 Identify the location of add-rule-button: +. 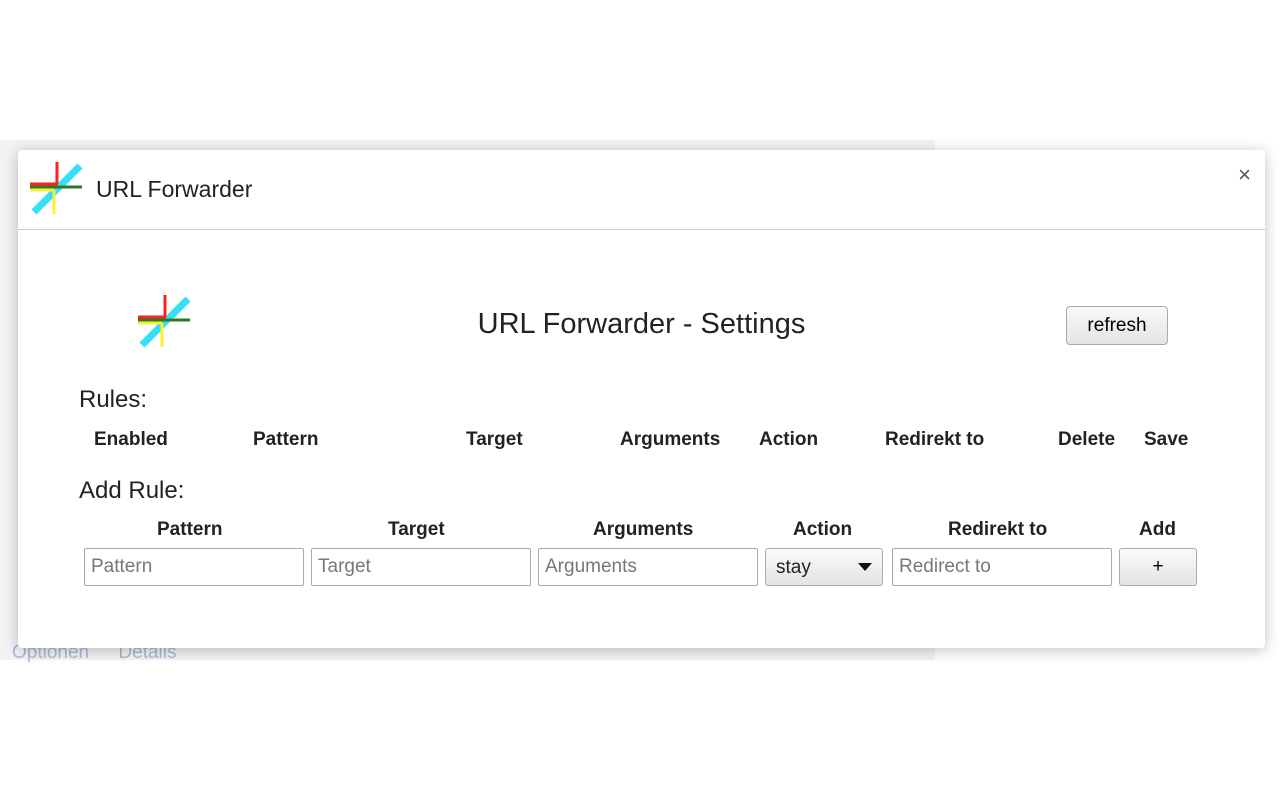
(1158, 567).